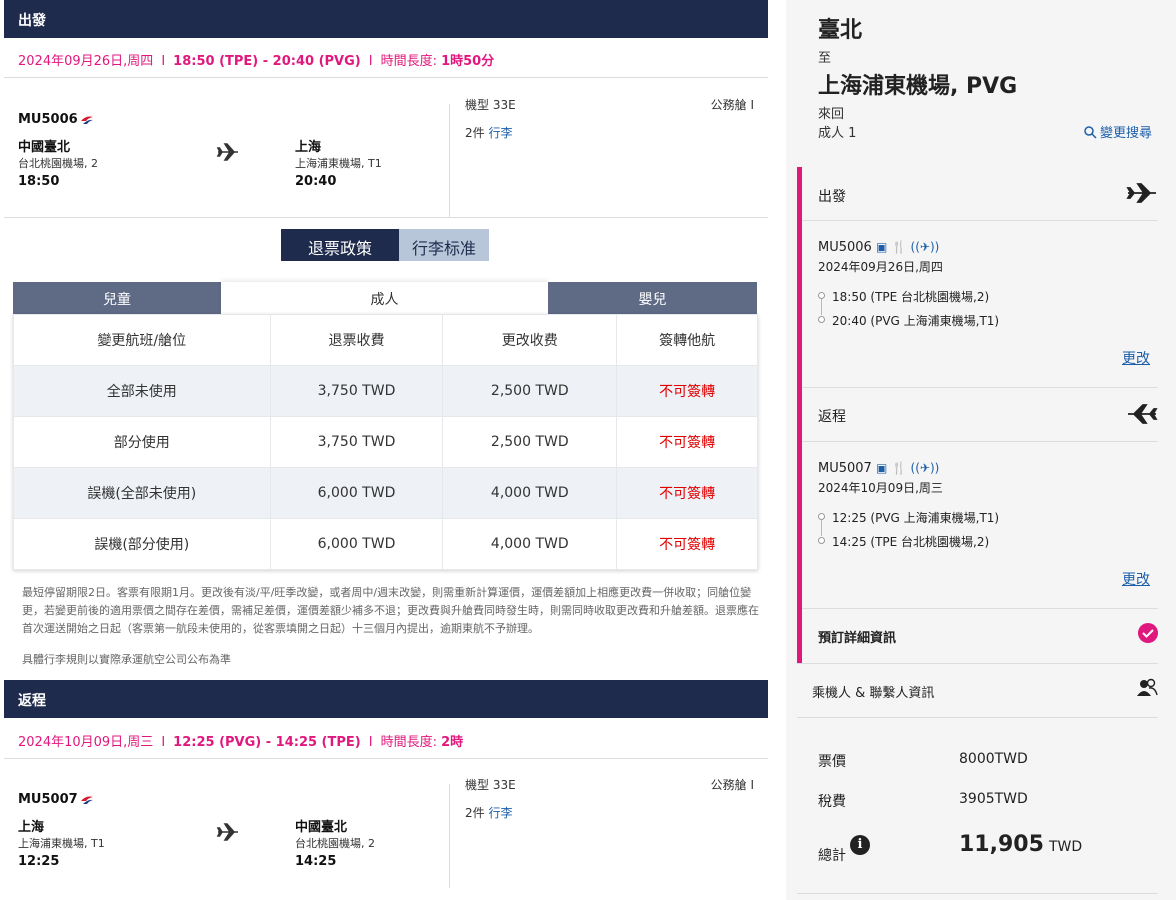 The width and height of the screenshot is (1176, 900). I want to click on outbound-from-city: 中國臺北, so click(44, 147).